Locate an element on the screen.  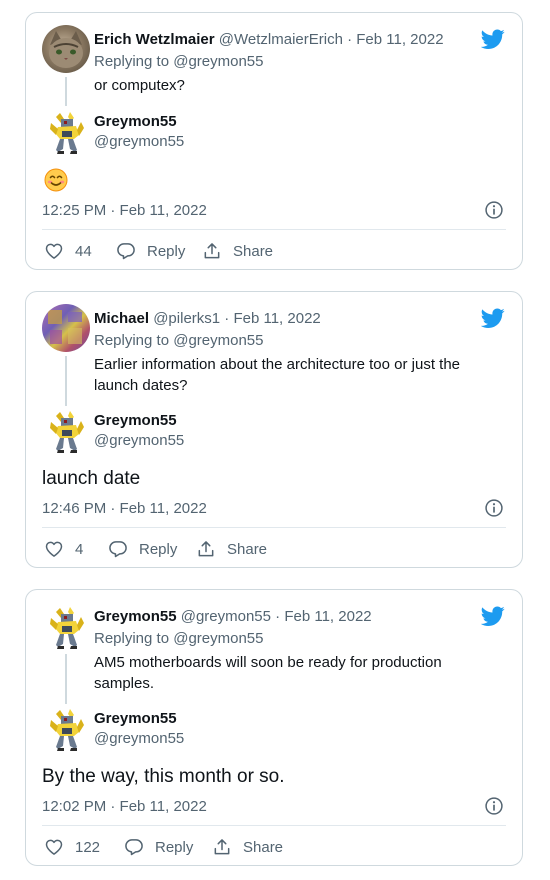
parent-tweet-text: or computex? is located at coordinates (139, 85).